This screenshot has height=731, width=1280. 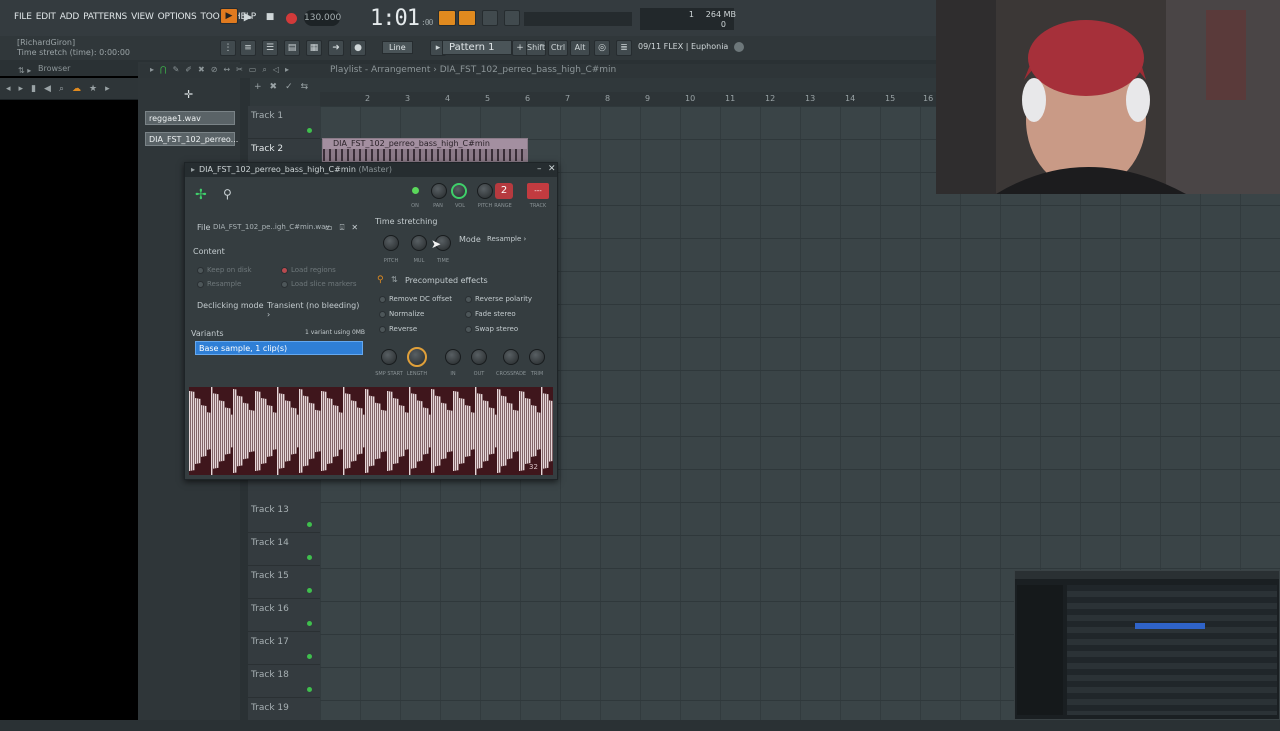 What do you see at coordinates (322, 18) in the screenshot?
I see `tempo-display: 130.000` at bounding box center [322, 18].